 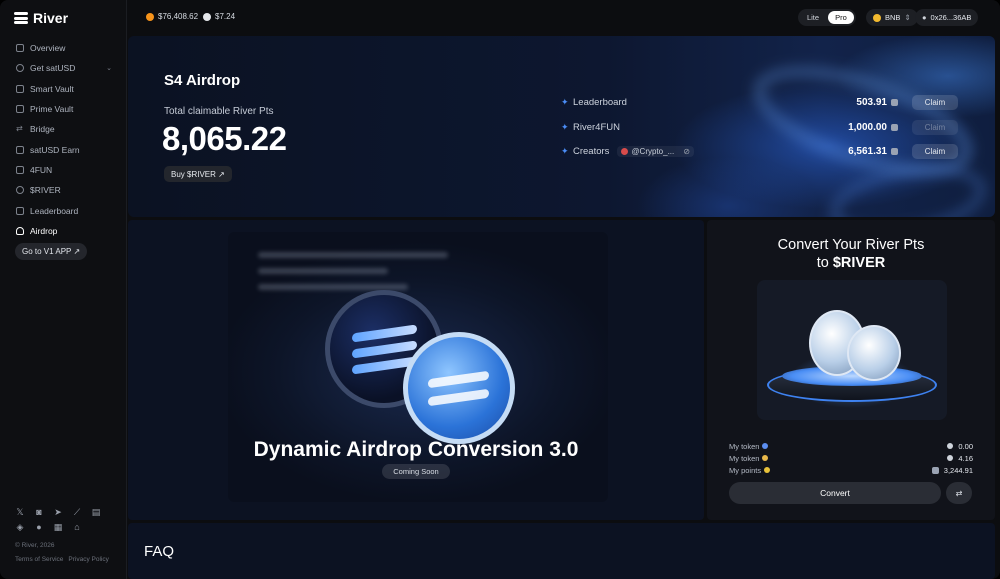 What do you see at coordinates (45, 190) in the screenshot?
I see `sidebar-item-label: $RIVER` at bounding box center [45, 190].